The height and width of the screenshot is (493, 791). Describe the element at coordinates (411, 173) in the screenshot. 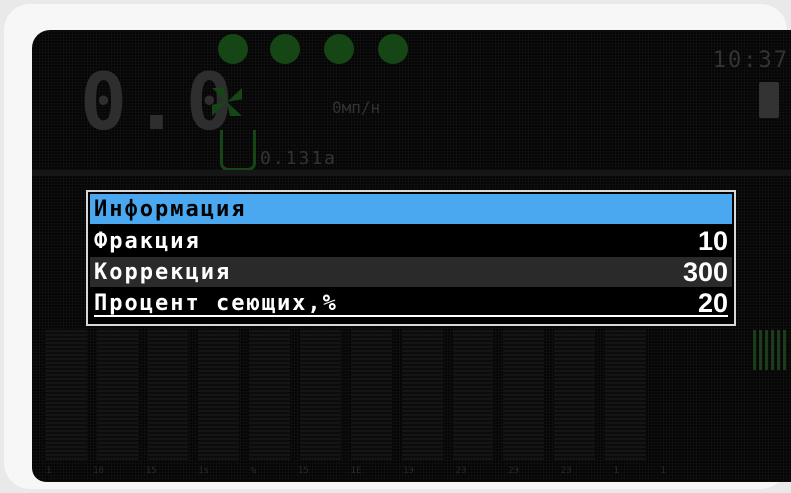

I see `divider` at that location.